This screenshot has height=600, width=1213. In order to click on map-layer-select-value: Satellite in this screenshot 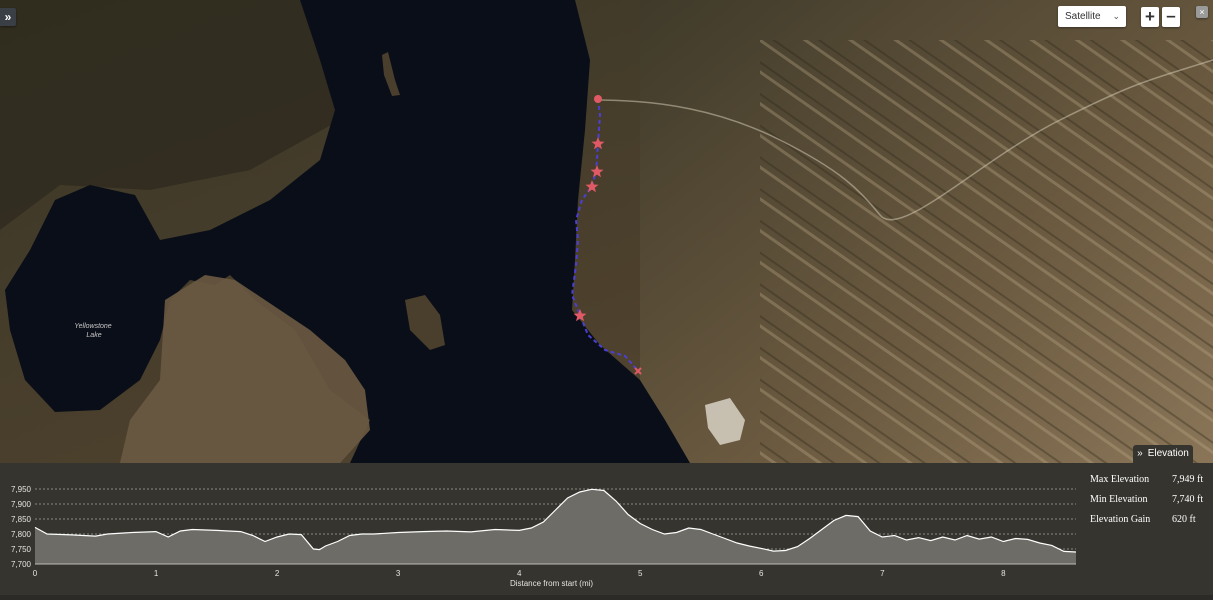, I will do `click(1083, 16)`.